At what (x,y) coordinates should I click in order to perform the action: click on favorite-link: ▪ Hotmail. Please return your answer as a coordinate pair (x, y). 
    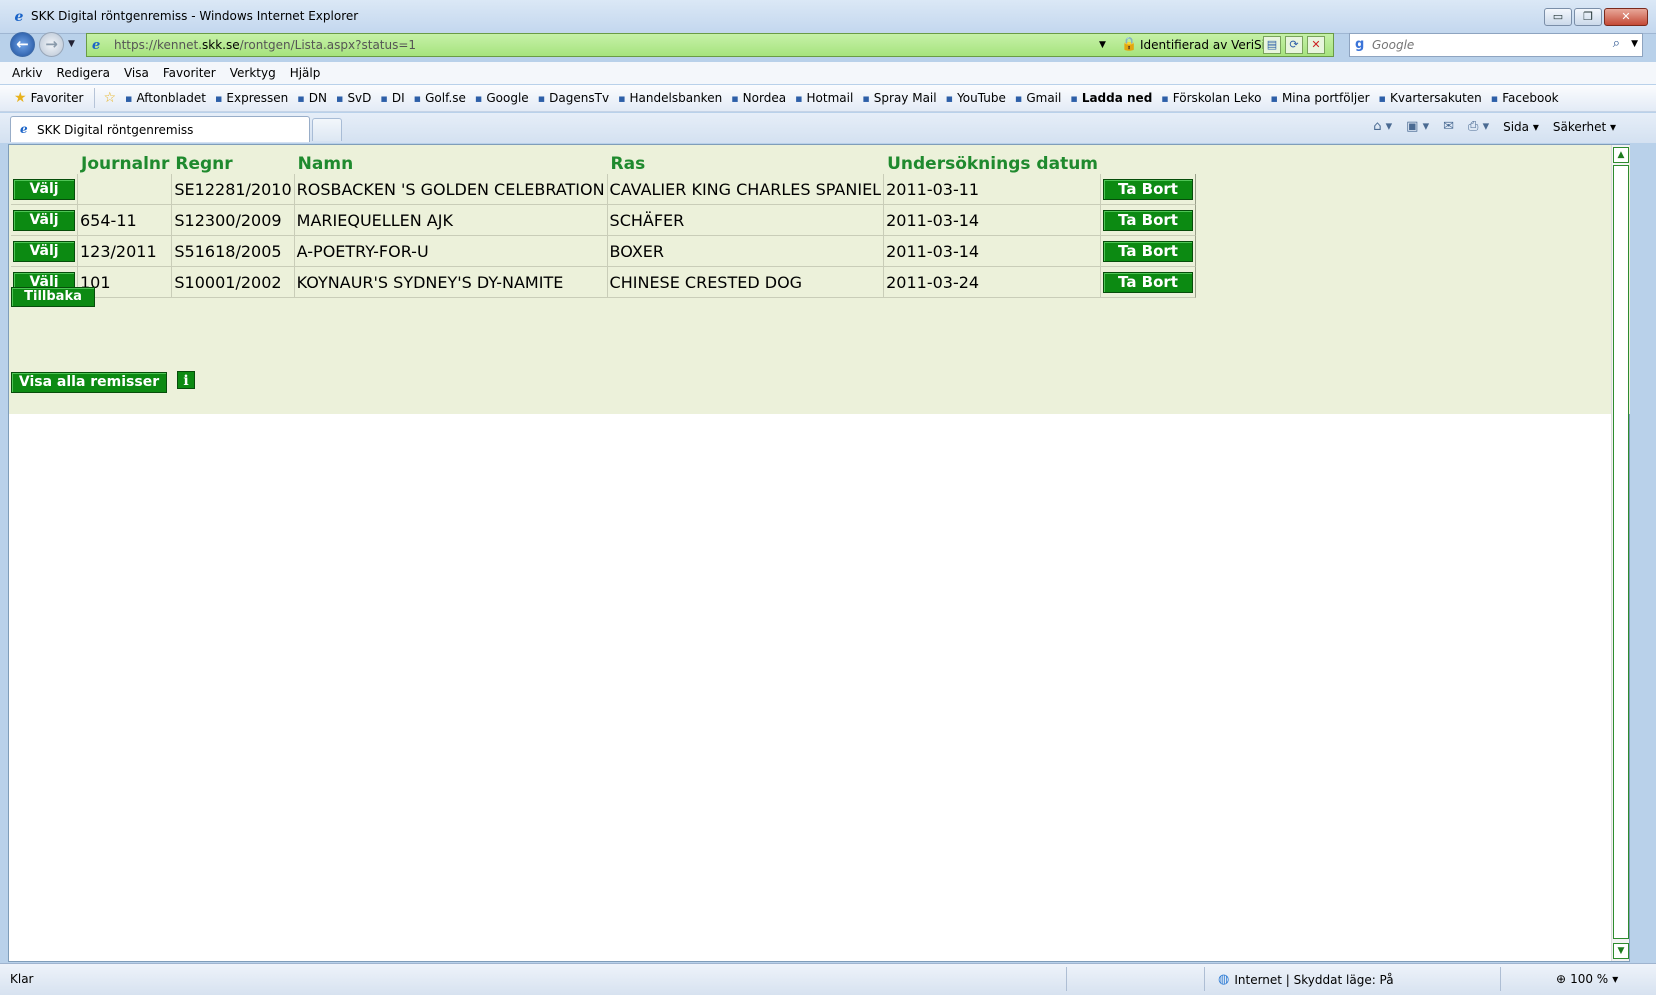
    Looking at the image, I should click on (824, 98).